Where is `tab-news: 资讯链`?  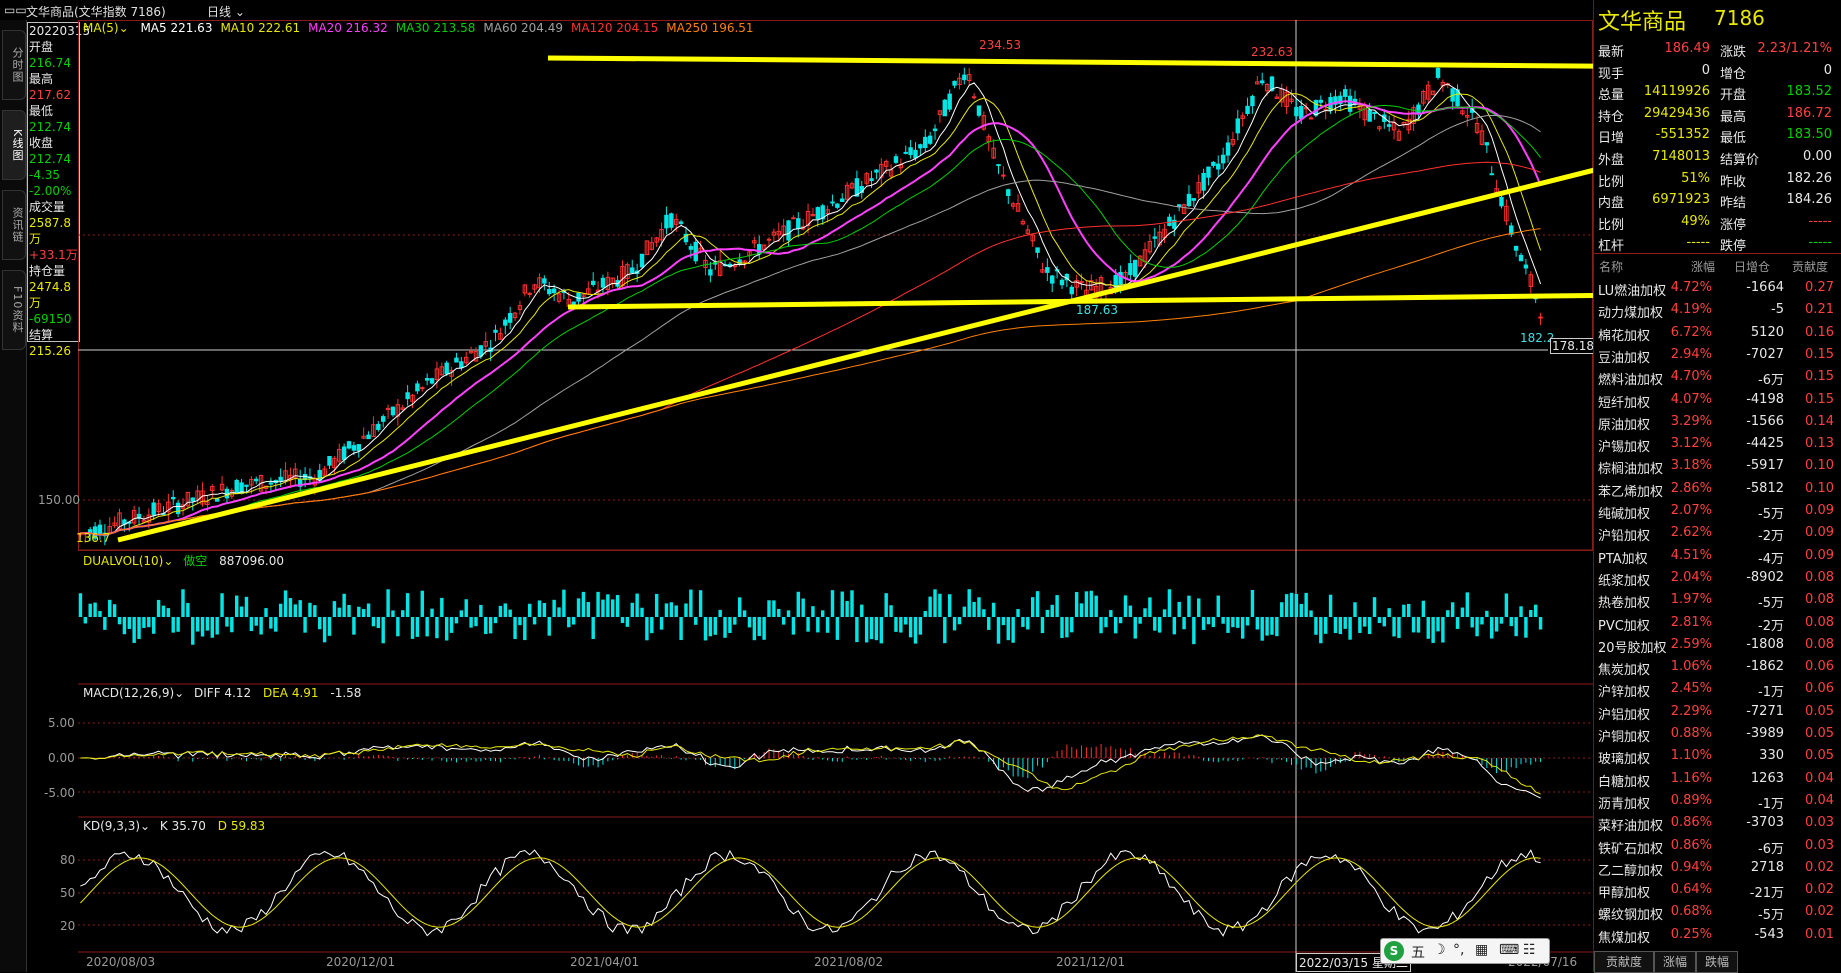 tab-news: 资讯链 is located at coordinates (14, 225).